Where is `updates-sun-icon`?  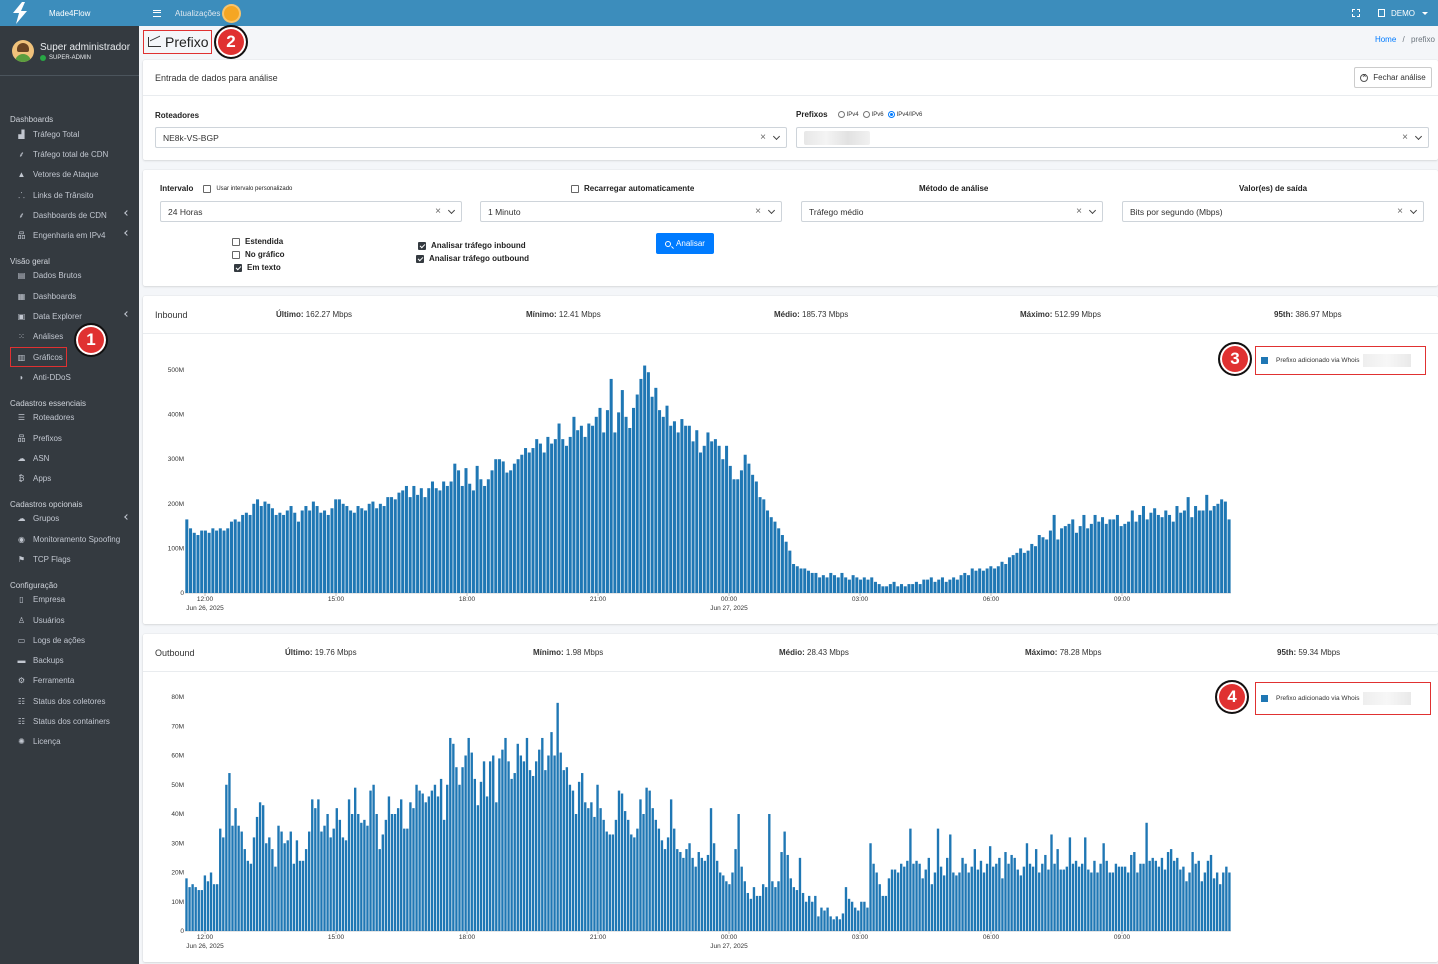
updates-sun-icon is located at coordinates (232, 13).